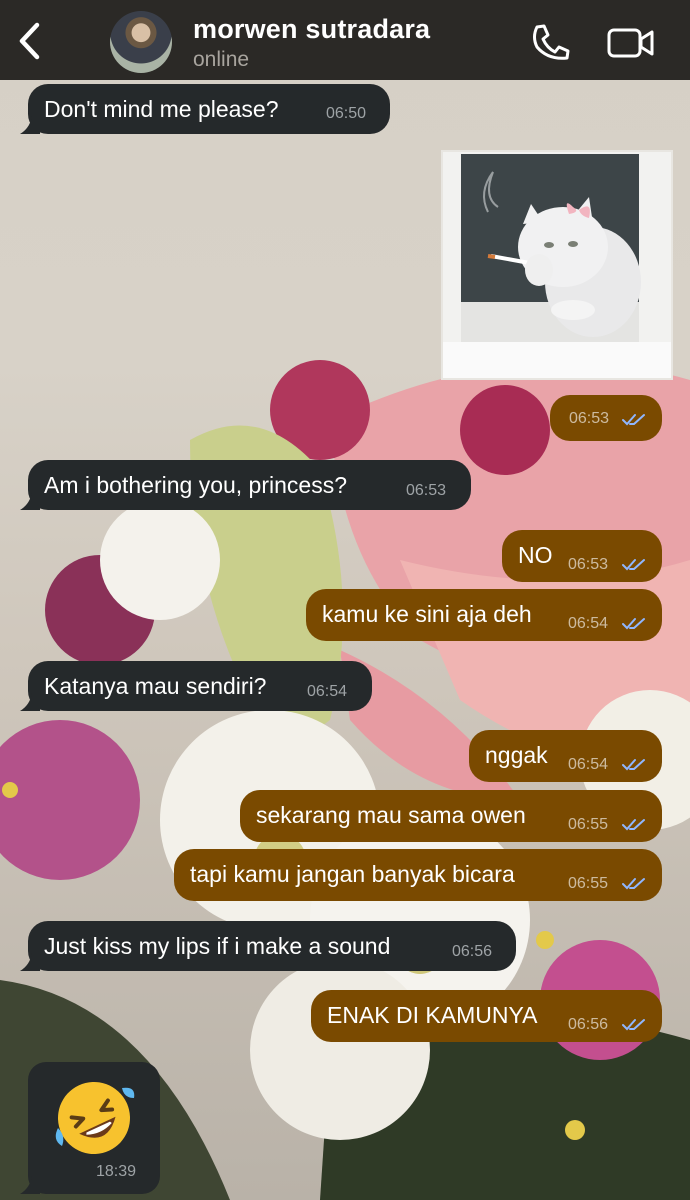 Image resolution: width=690 pixels, height=1200 pixels. What do you see at coordinates (516, 755) in the screenshot?
I see `message-text: nggak` at bounding box center [516, 755].